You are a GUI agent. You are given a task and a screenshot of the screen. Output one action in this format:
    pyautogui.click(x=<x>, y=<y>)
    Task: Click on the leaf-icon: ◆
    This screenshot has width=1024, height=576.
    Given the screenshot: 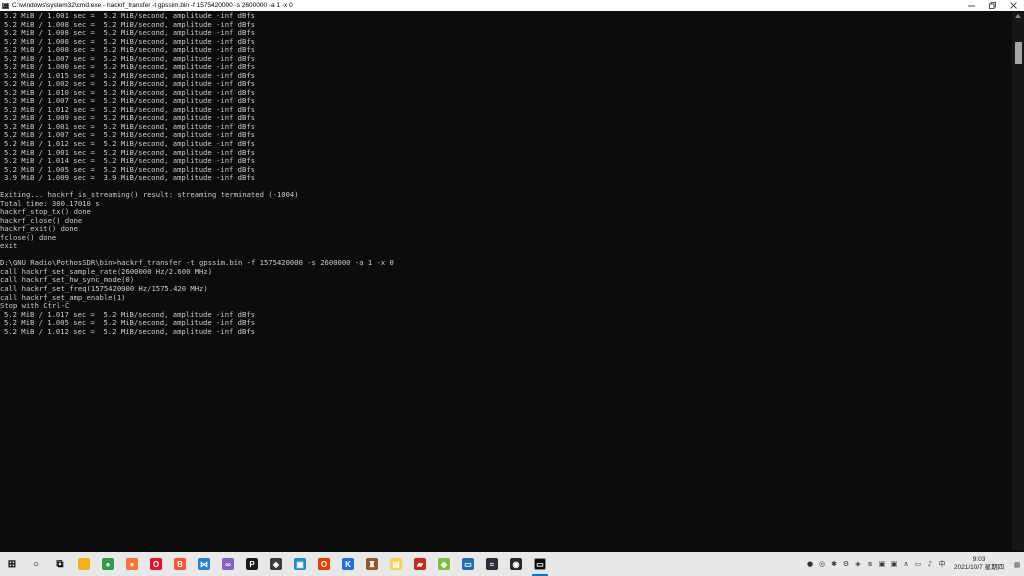 What is the action you would take?
    pyautogui.click(x=444, y=564)
    